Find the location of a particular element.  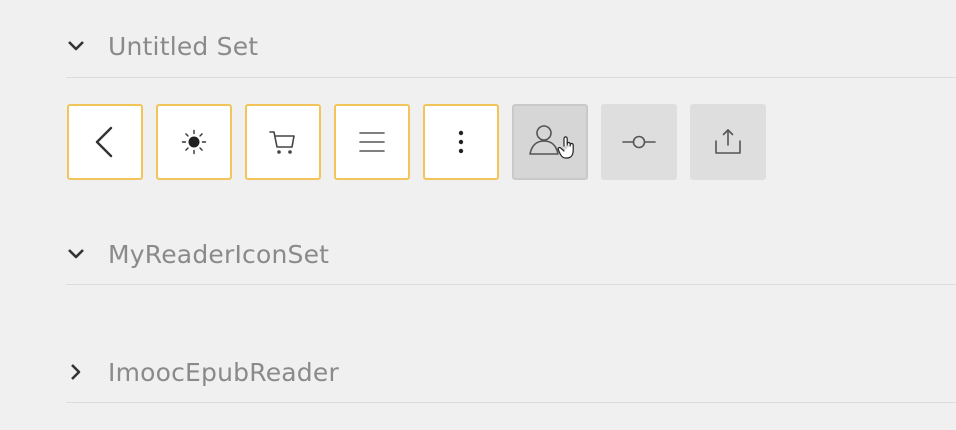

set-title: Untitled Set is located at coordinates (183, 46).